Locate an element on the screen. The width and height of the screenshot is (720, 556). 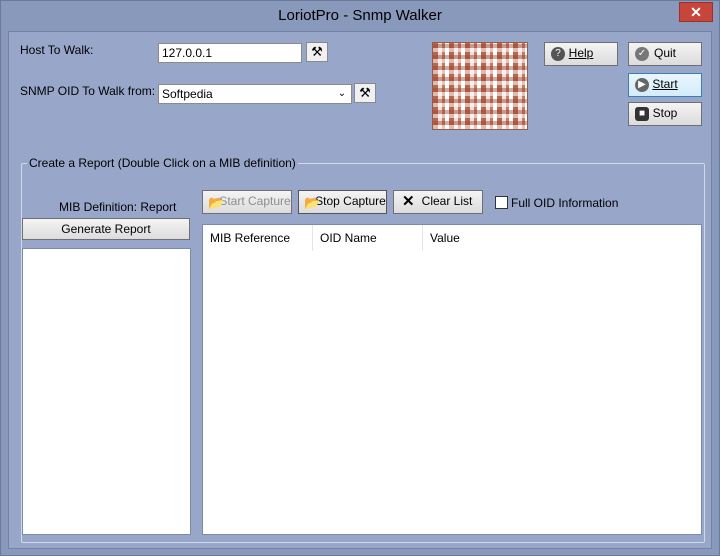
quit-button: ✓ Quit is located at coordinates (665, 54).